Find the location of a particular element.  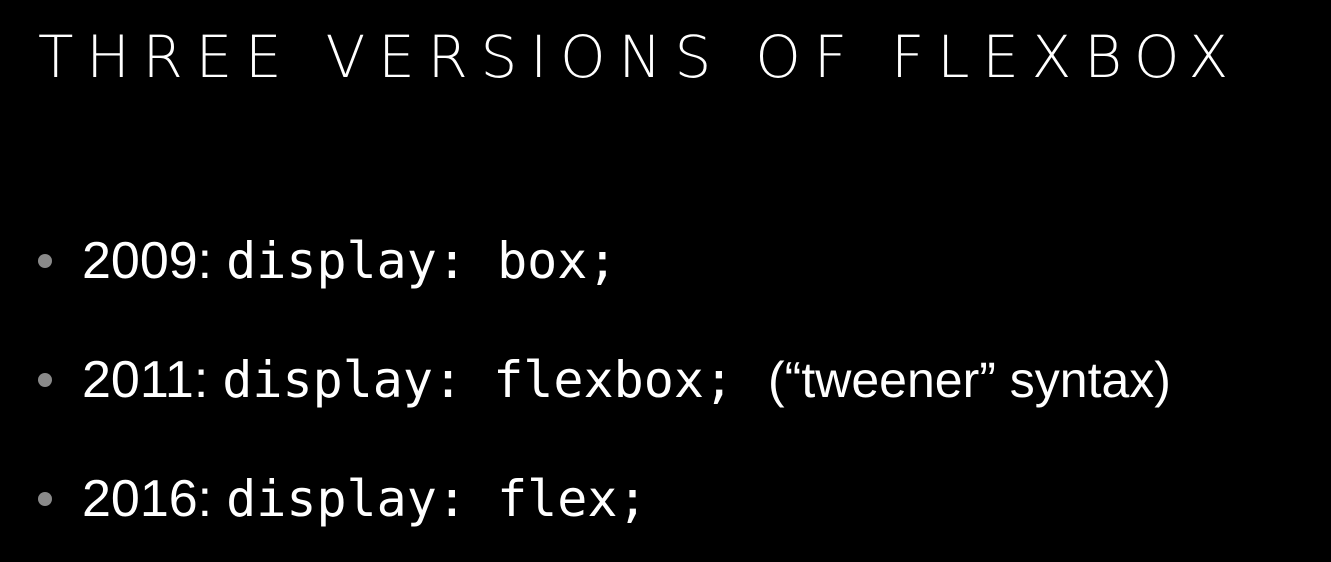

bullet-item-2009: 2009: display: box; is located at coordinates (604, 261).